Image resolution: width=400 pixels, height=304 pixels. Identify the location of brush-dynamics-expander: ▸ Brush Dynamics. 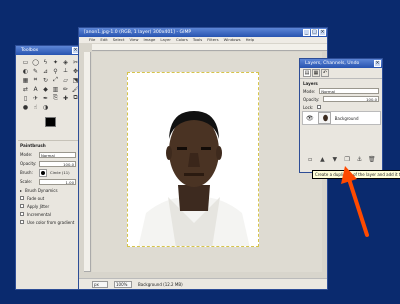
(48, 190).